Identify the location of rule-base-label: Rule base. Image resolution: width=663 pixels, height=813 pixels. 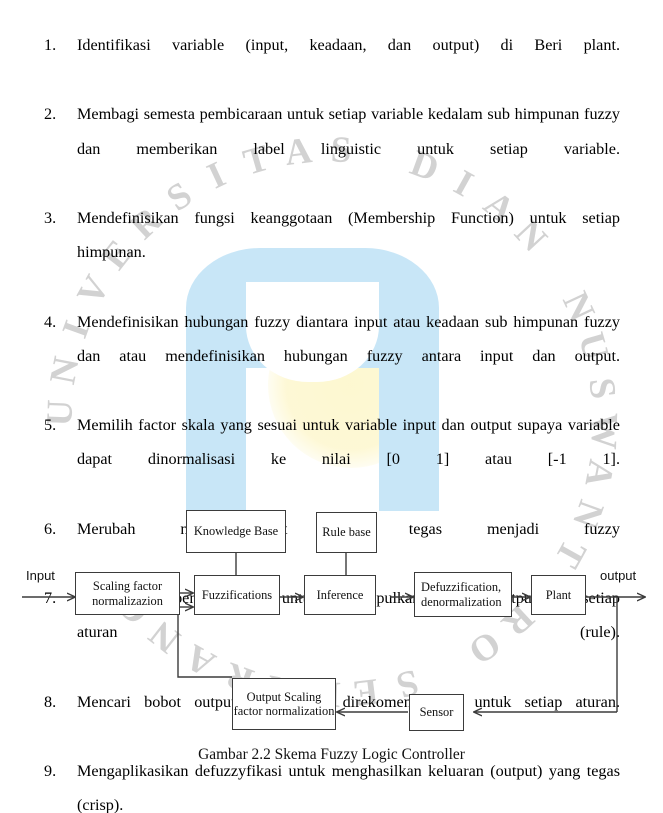
(346, 532).